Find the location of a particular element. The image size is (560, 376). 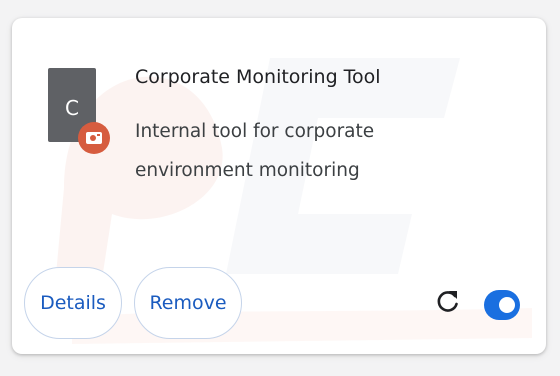

remove-button: Remove is located at coordinates (188, 303).